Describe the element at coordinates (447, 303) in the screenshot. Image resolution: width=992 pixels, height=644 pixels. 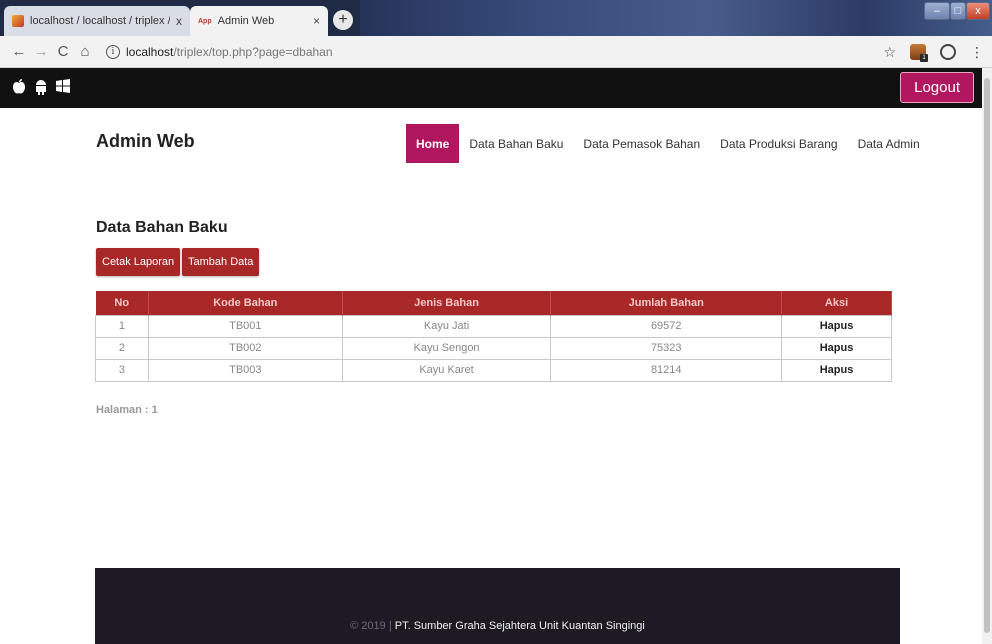
I see `column-header-jenis-bahan: Jenis Bahan` at that location.